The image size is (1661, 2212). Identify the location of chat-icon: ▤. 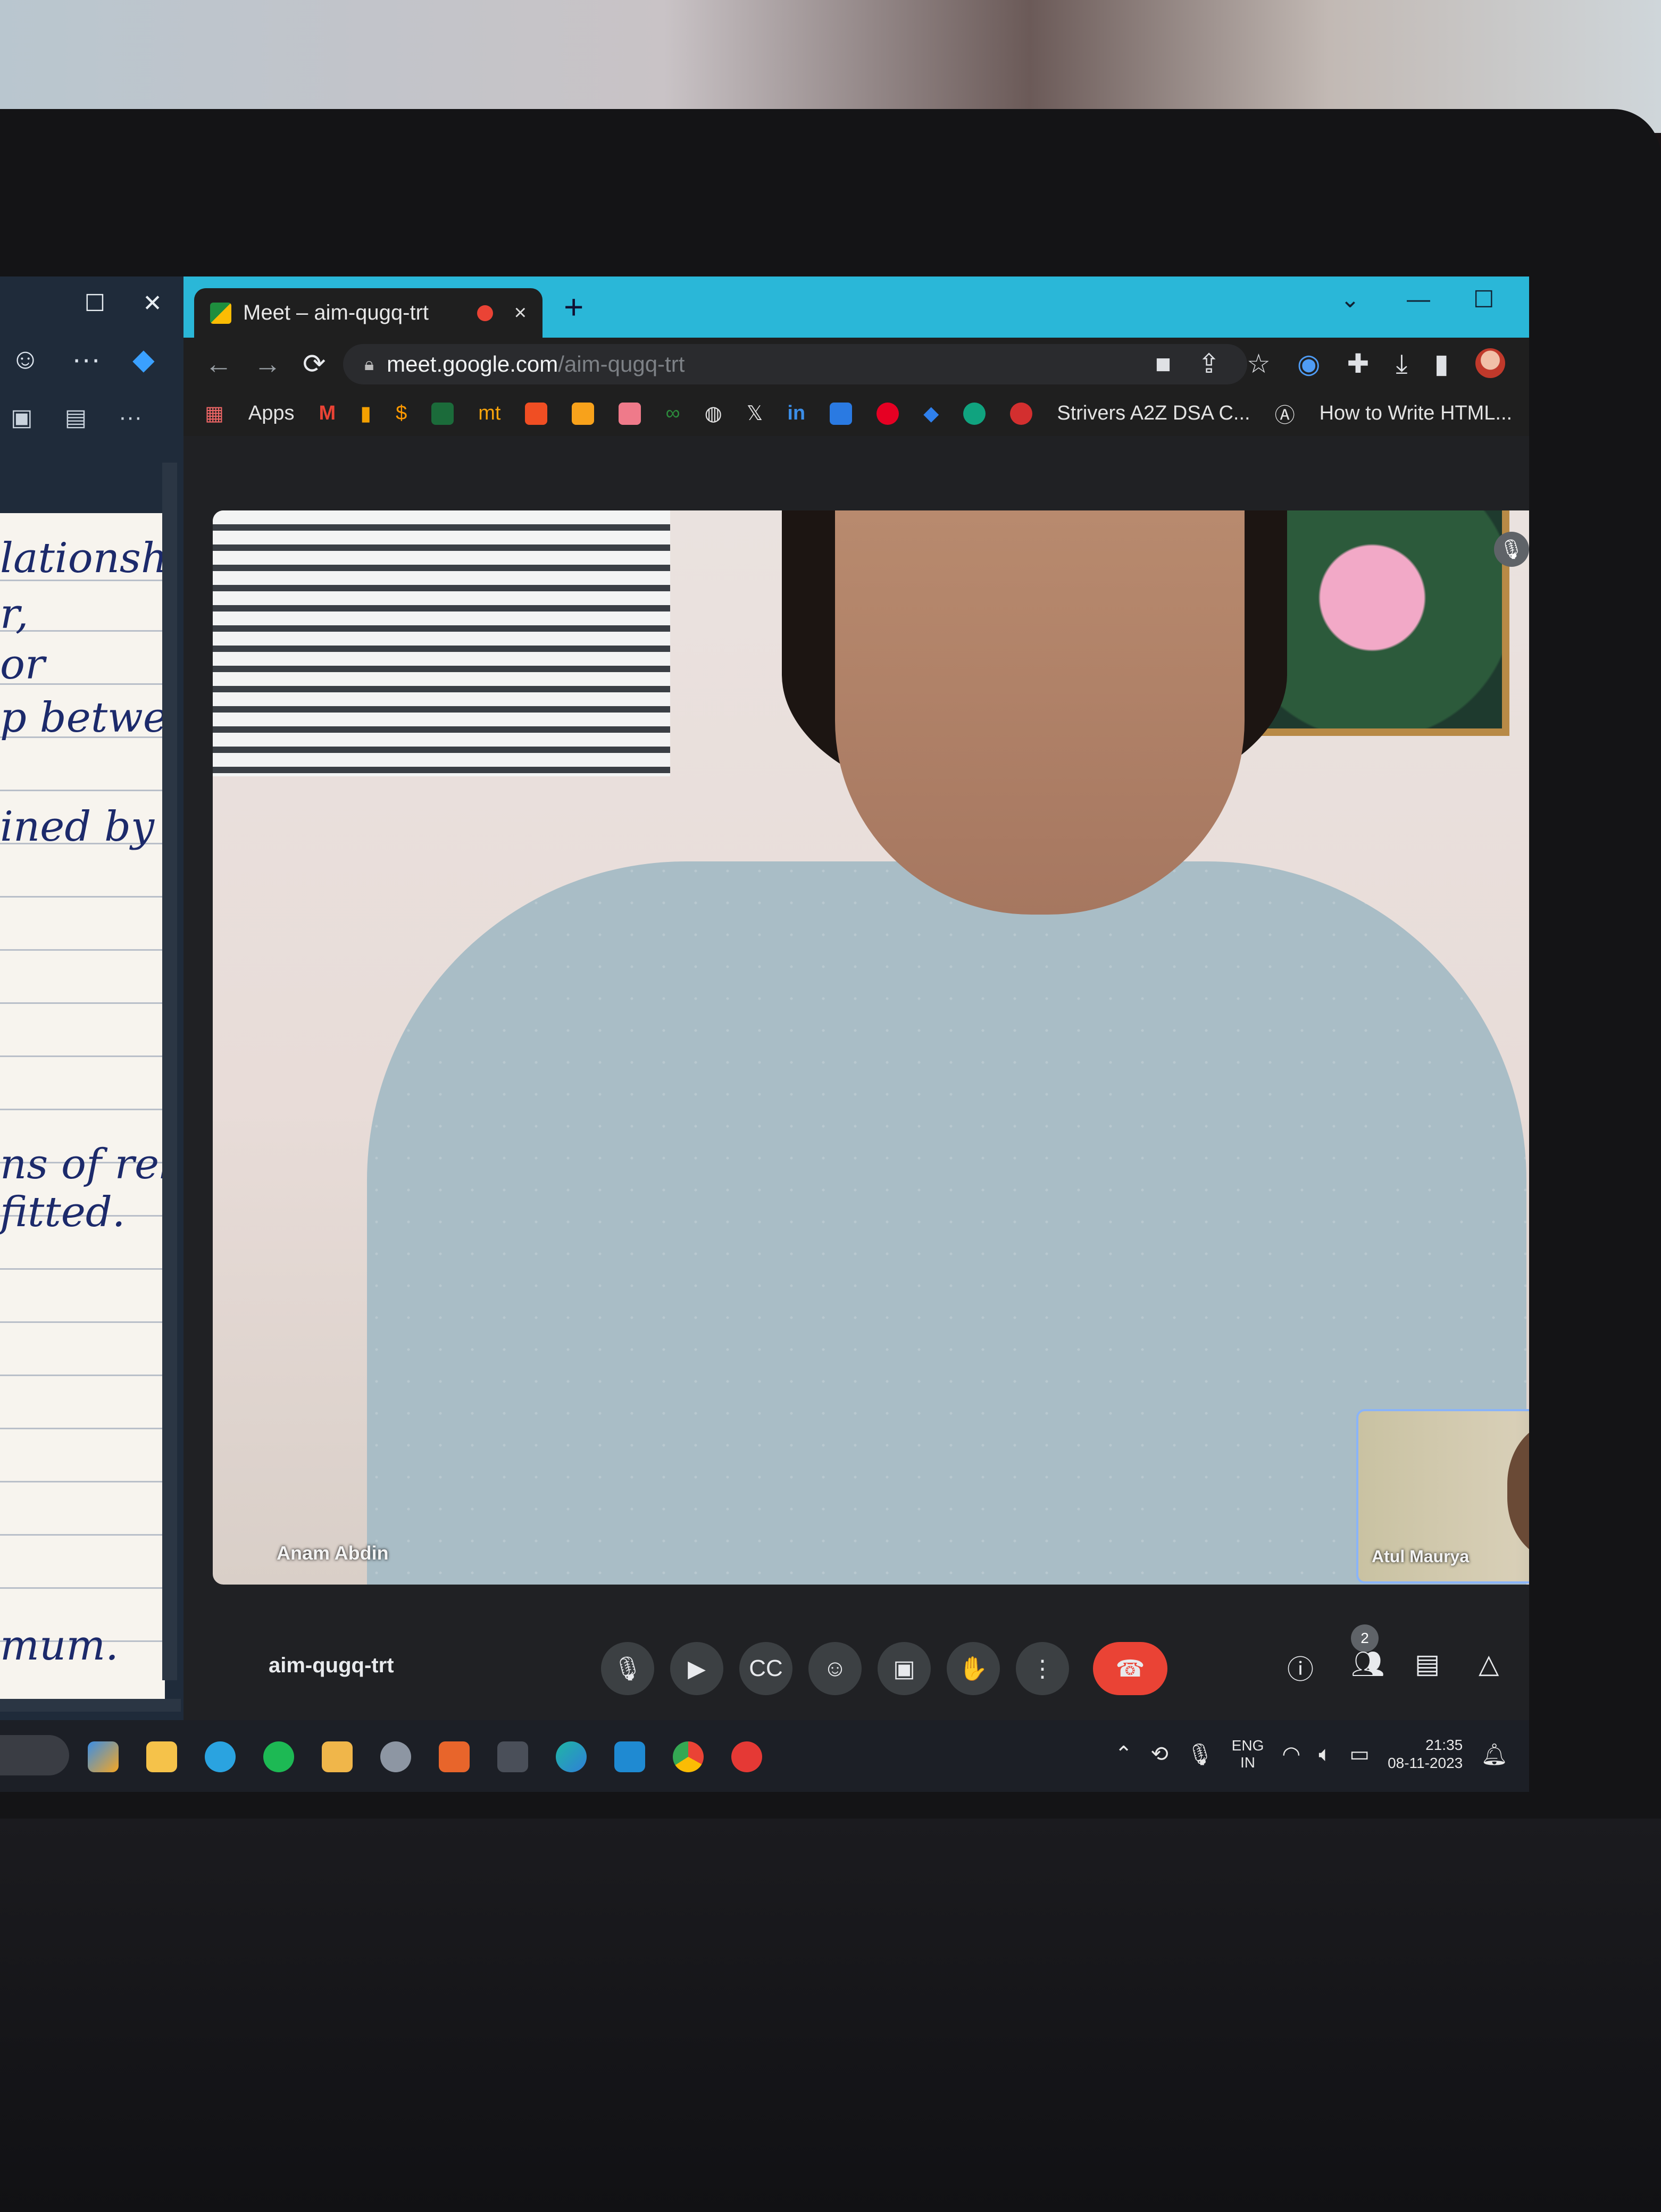
(1427, 1663).